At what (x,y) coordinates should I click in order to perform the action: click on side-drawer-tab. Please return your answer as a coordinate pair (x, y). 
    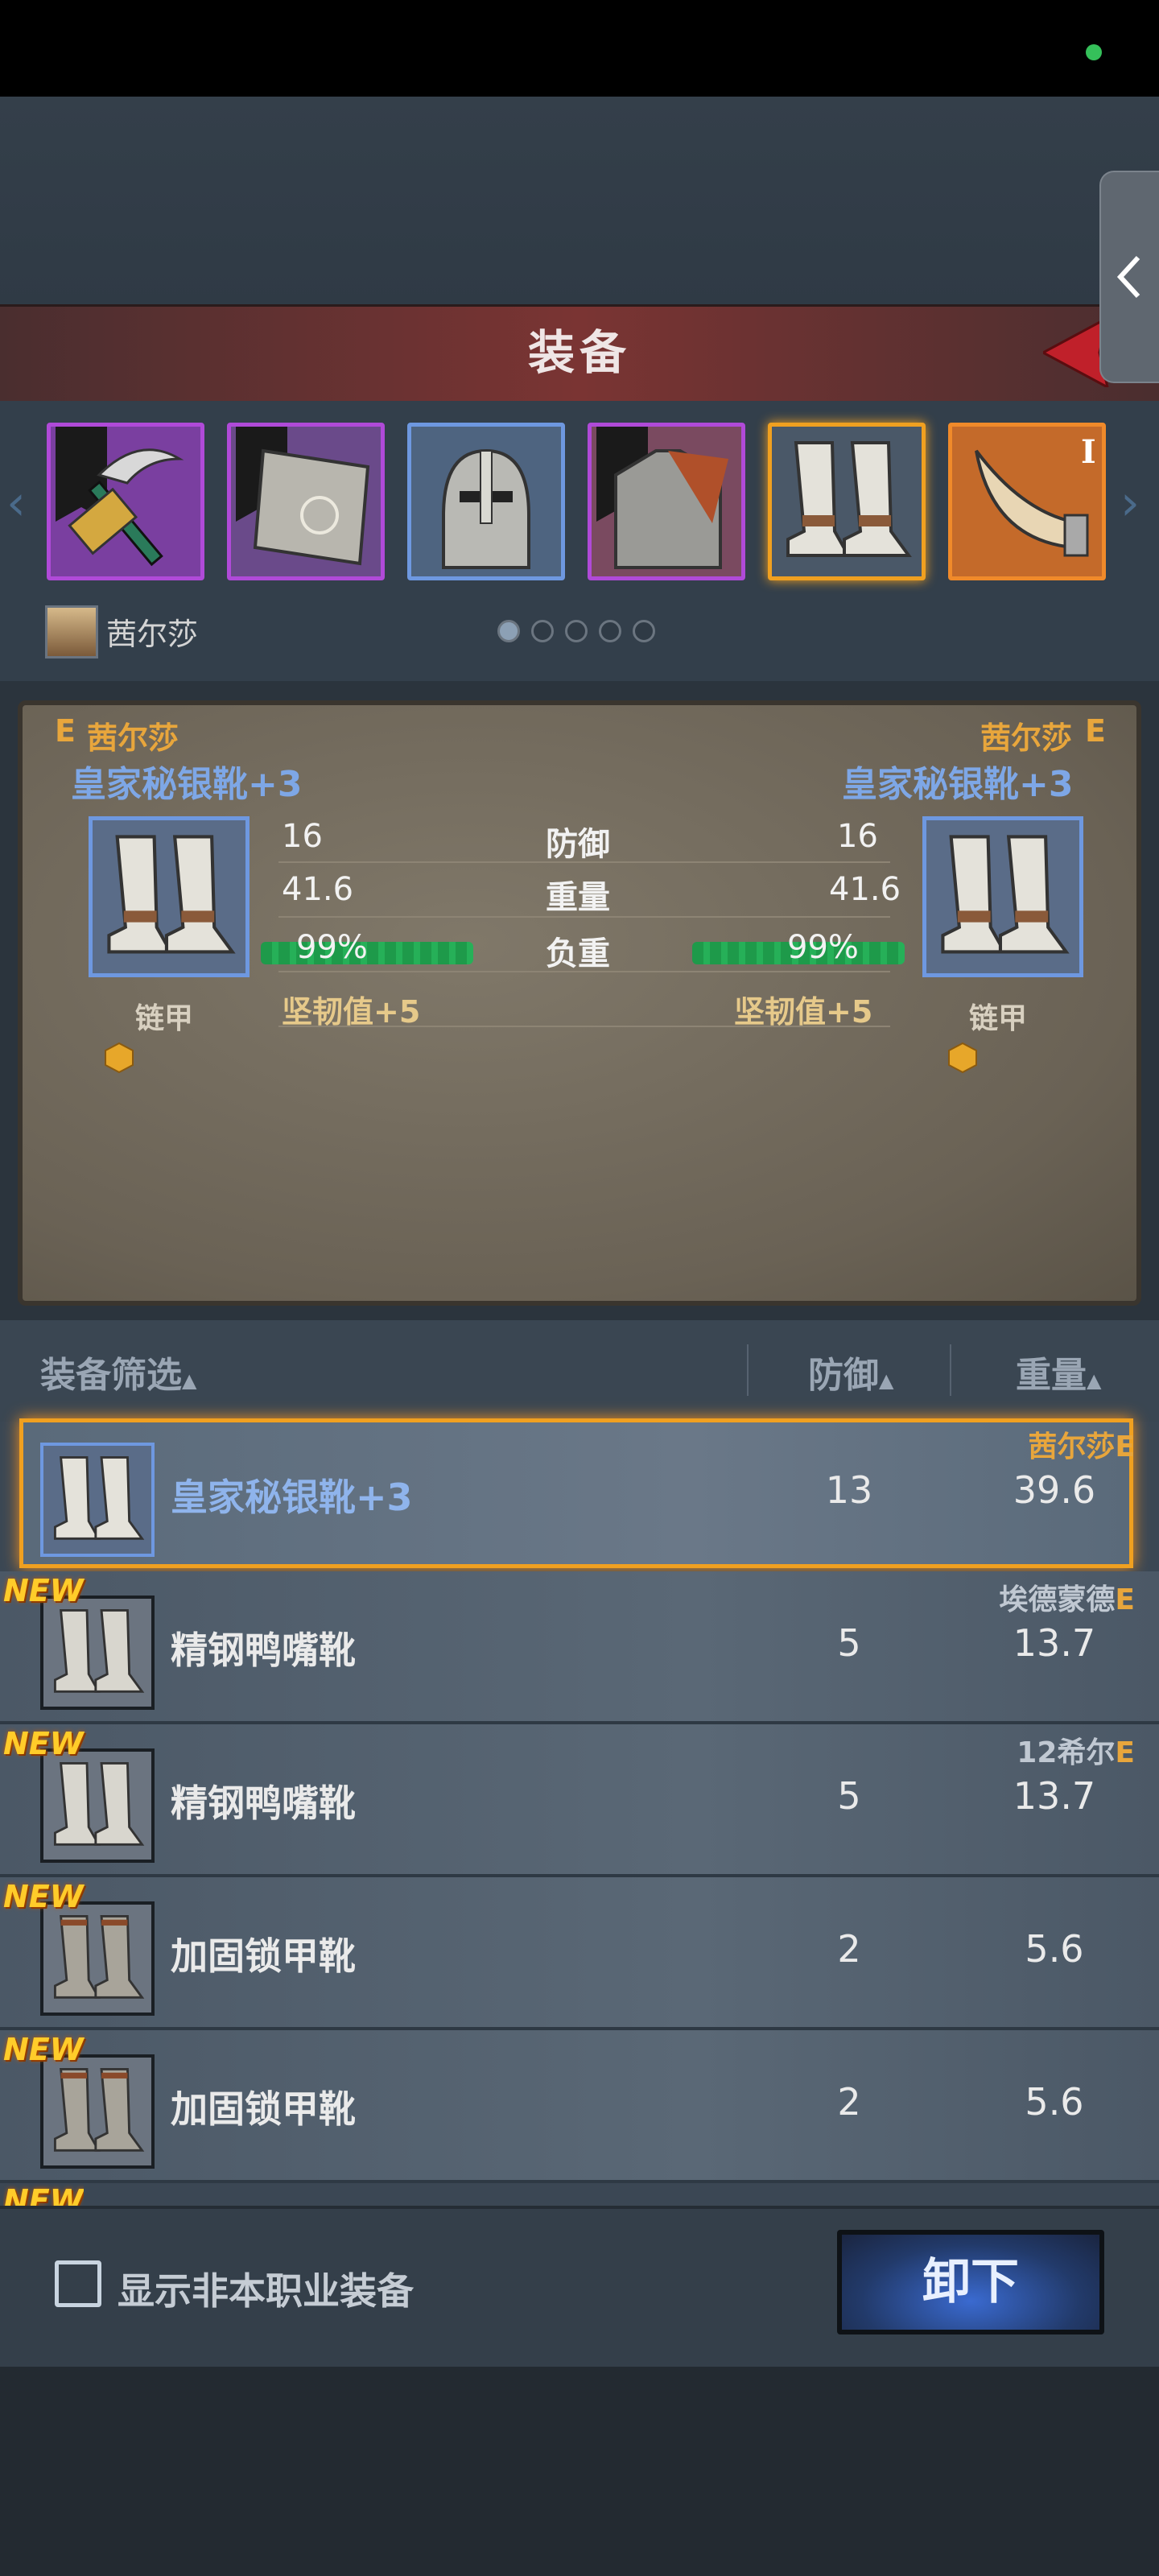
    Looking at the image, I should click on (1129, 277).